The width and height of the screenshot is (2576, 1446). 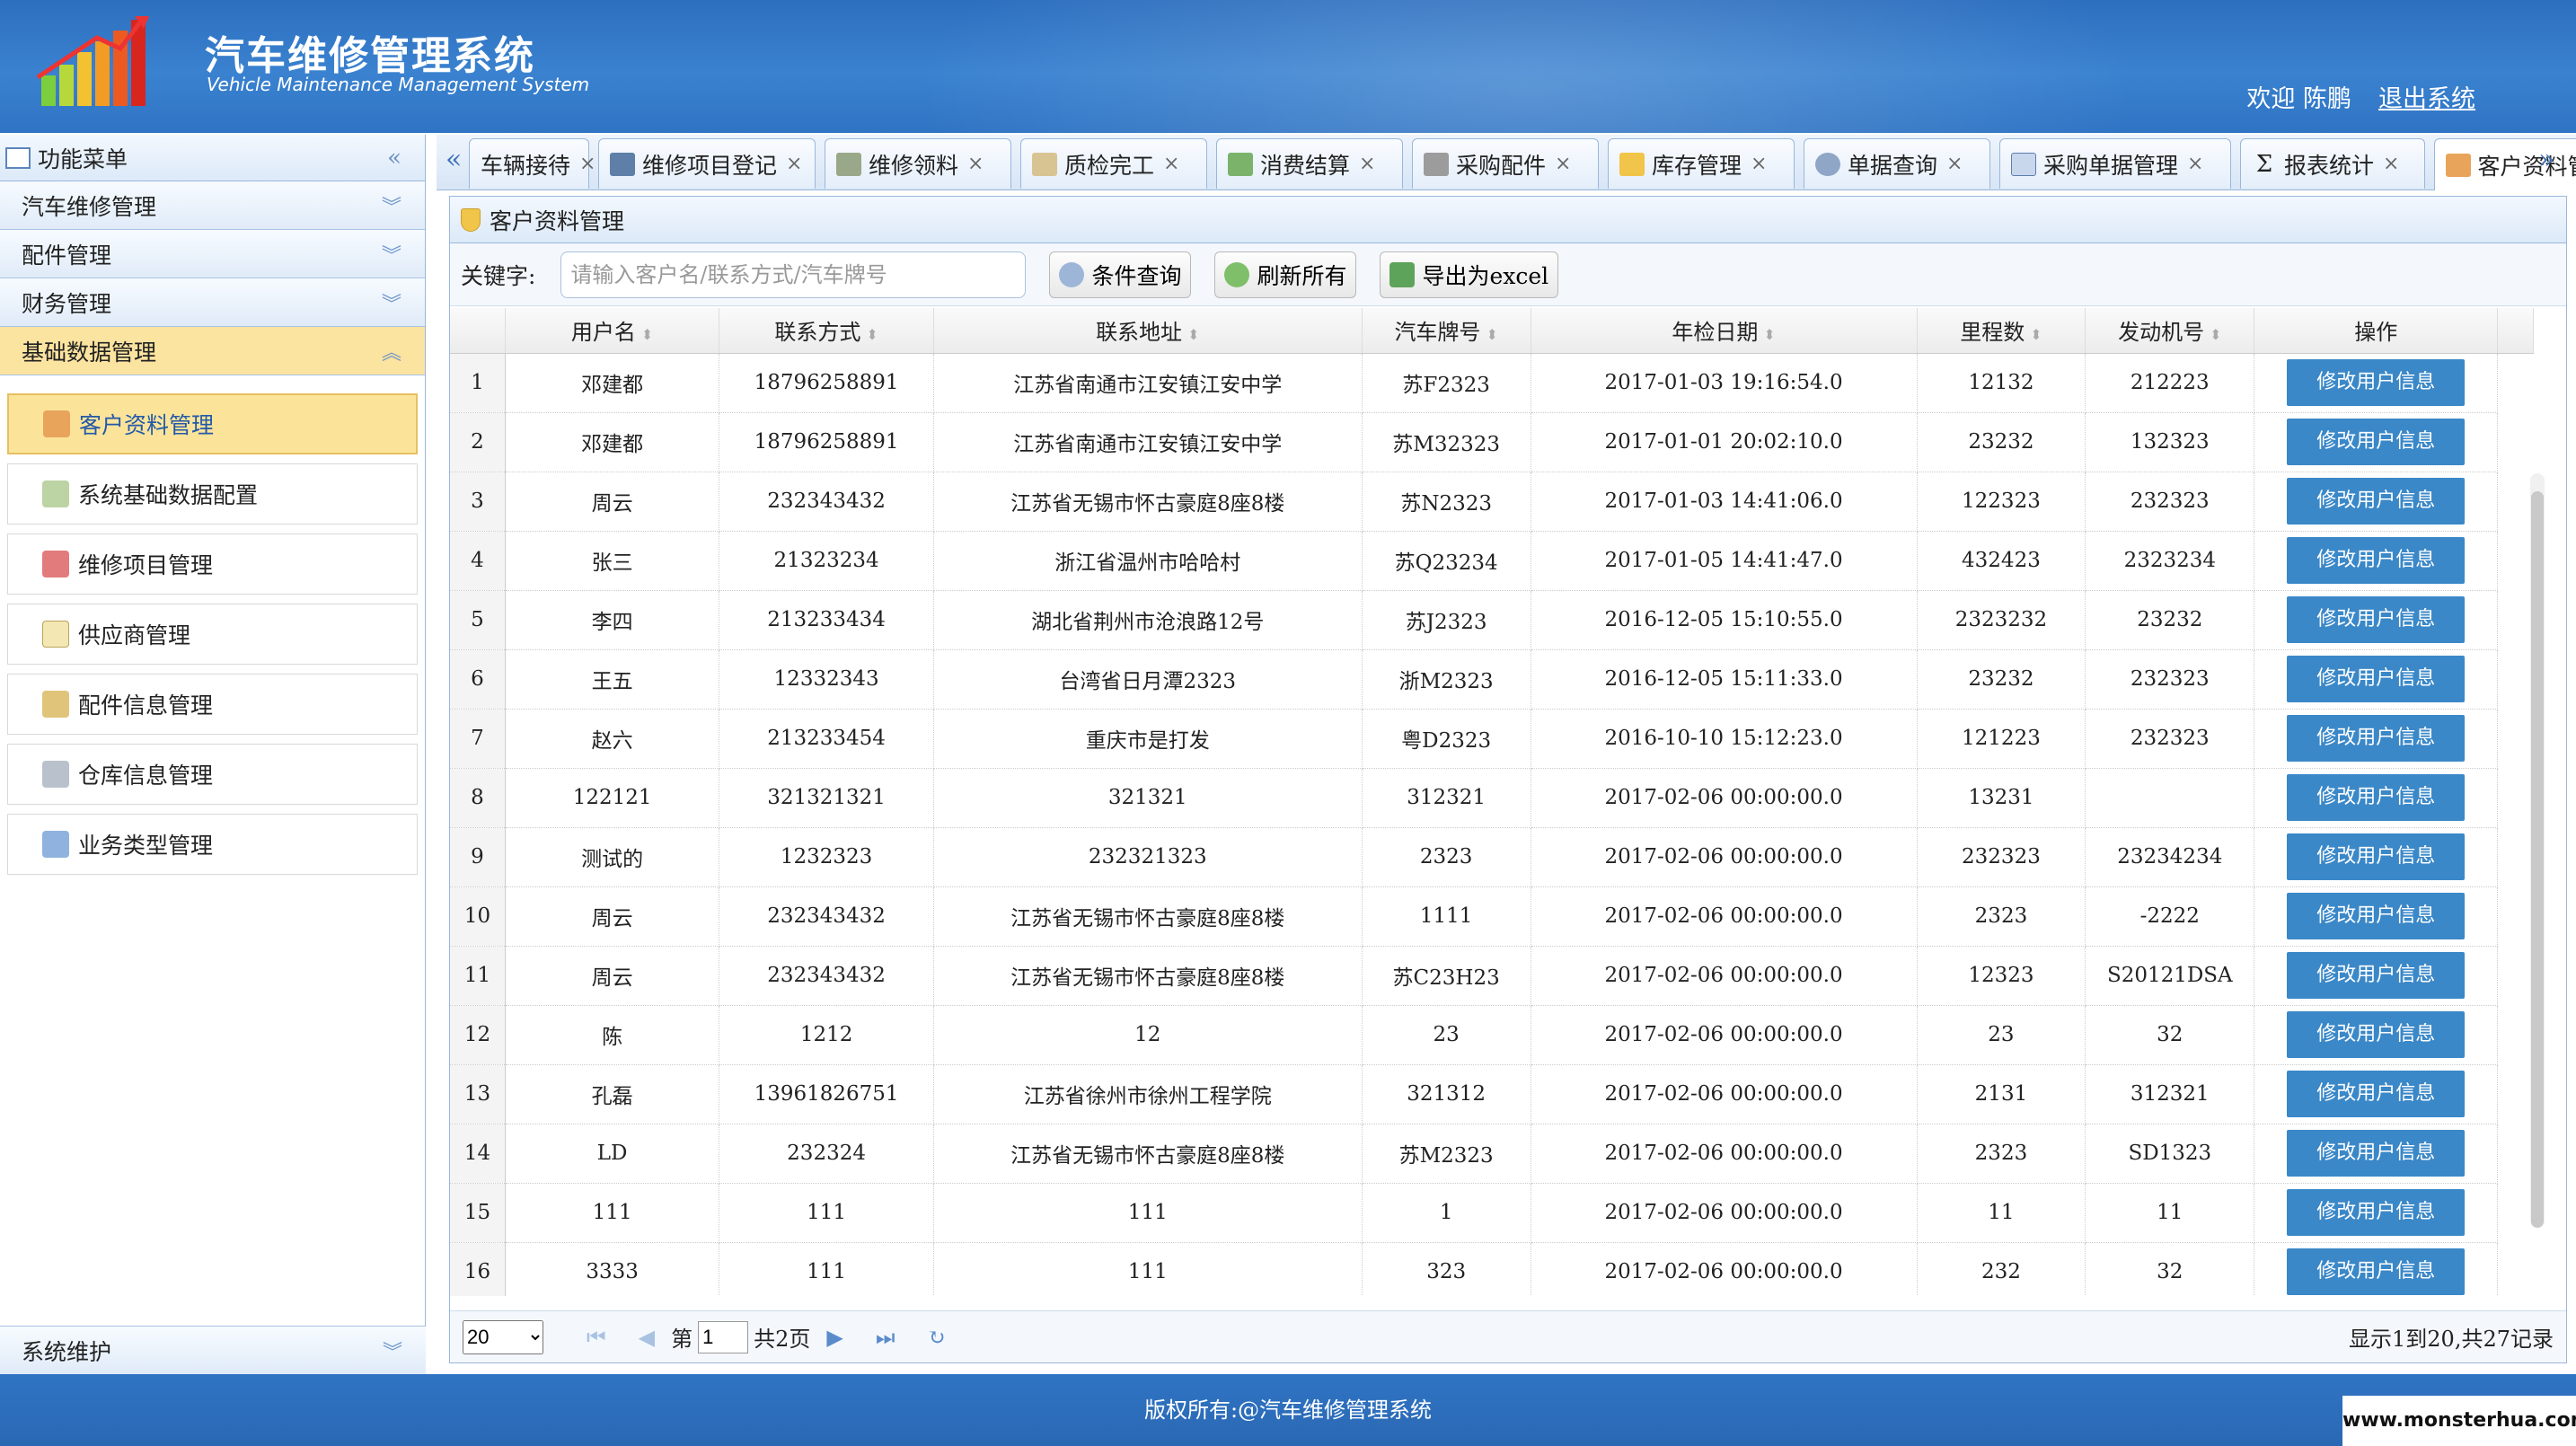 I want to click on cell-contact: 213233454, so click(x=826, y=739).